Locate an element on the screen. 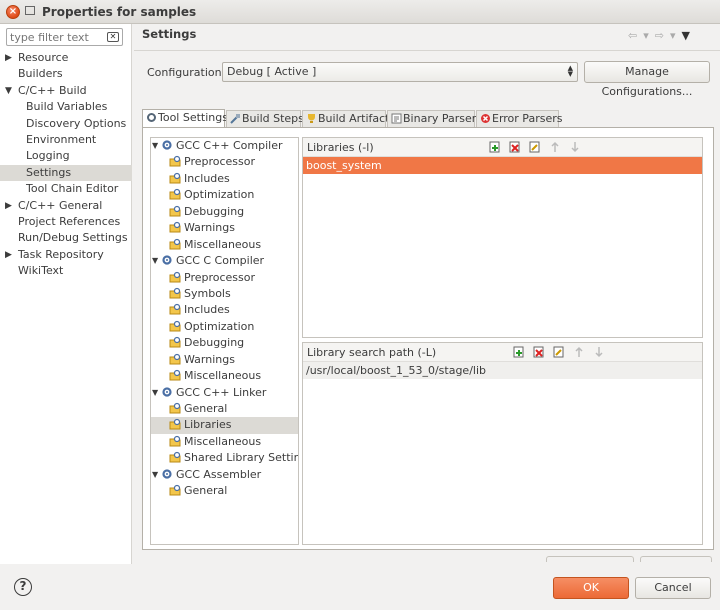 The image size is (720, 610). libraries-toolbar is located at coordinates (539, 150).